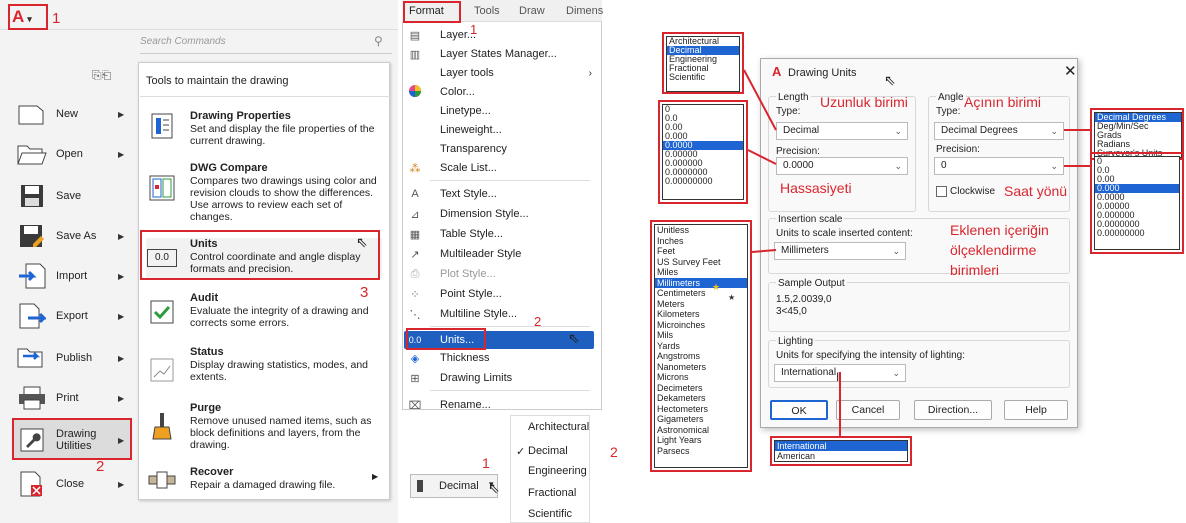 Image resolution: width=1186 pixels, height=523 pixels. Describe the element at coordinates (764, 251) in the screenshot. I see `connector-insertion` at that location.